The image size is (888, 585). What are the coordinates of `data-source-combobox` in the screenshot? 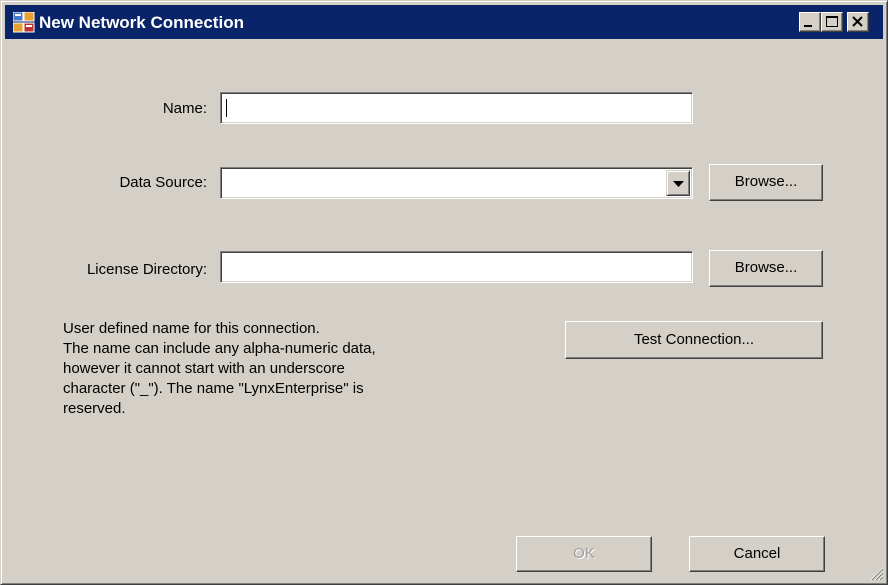 It's located at (456, 183).